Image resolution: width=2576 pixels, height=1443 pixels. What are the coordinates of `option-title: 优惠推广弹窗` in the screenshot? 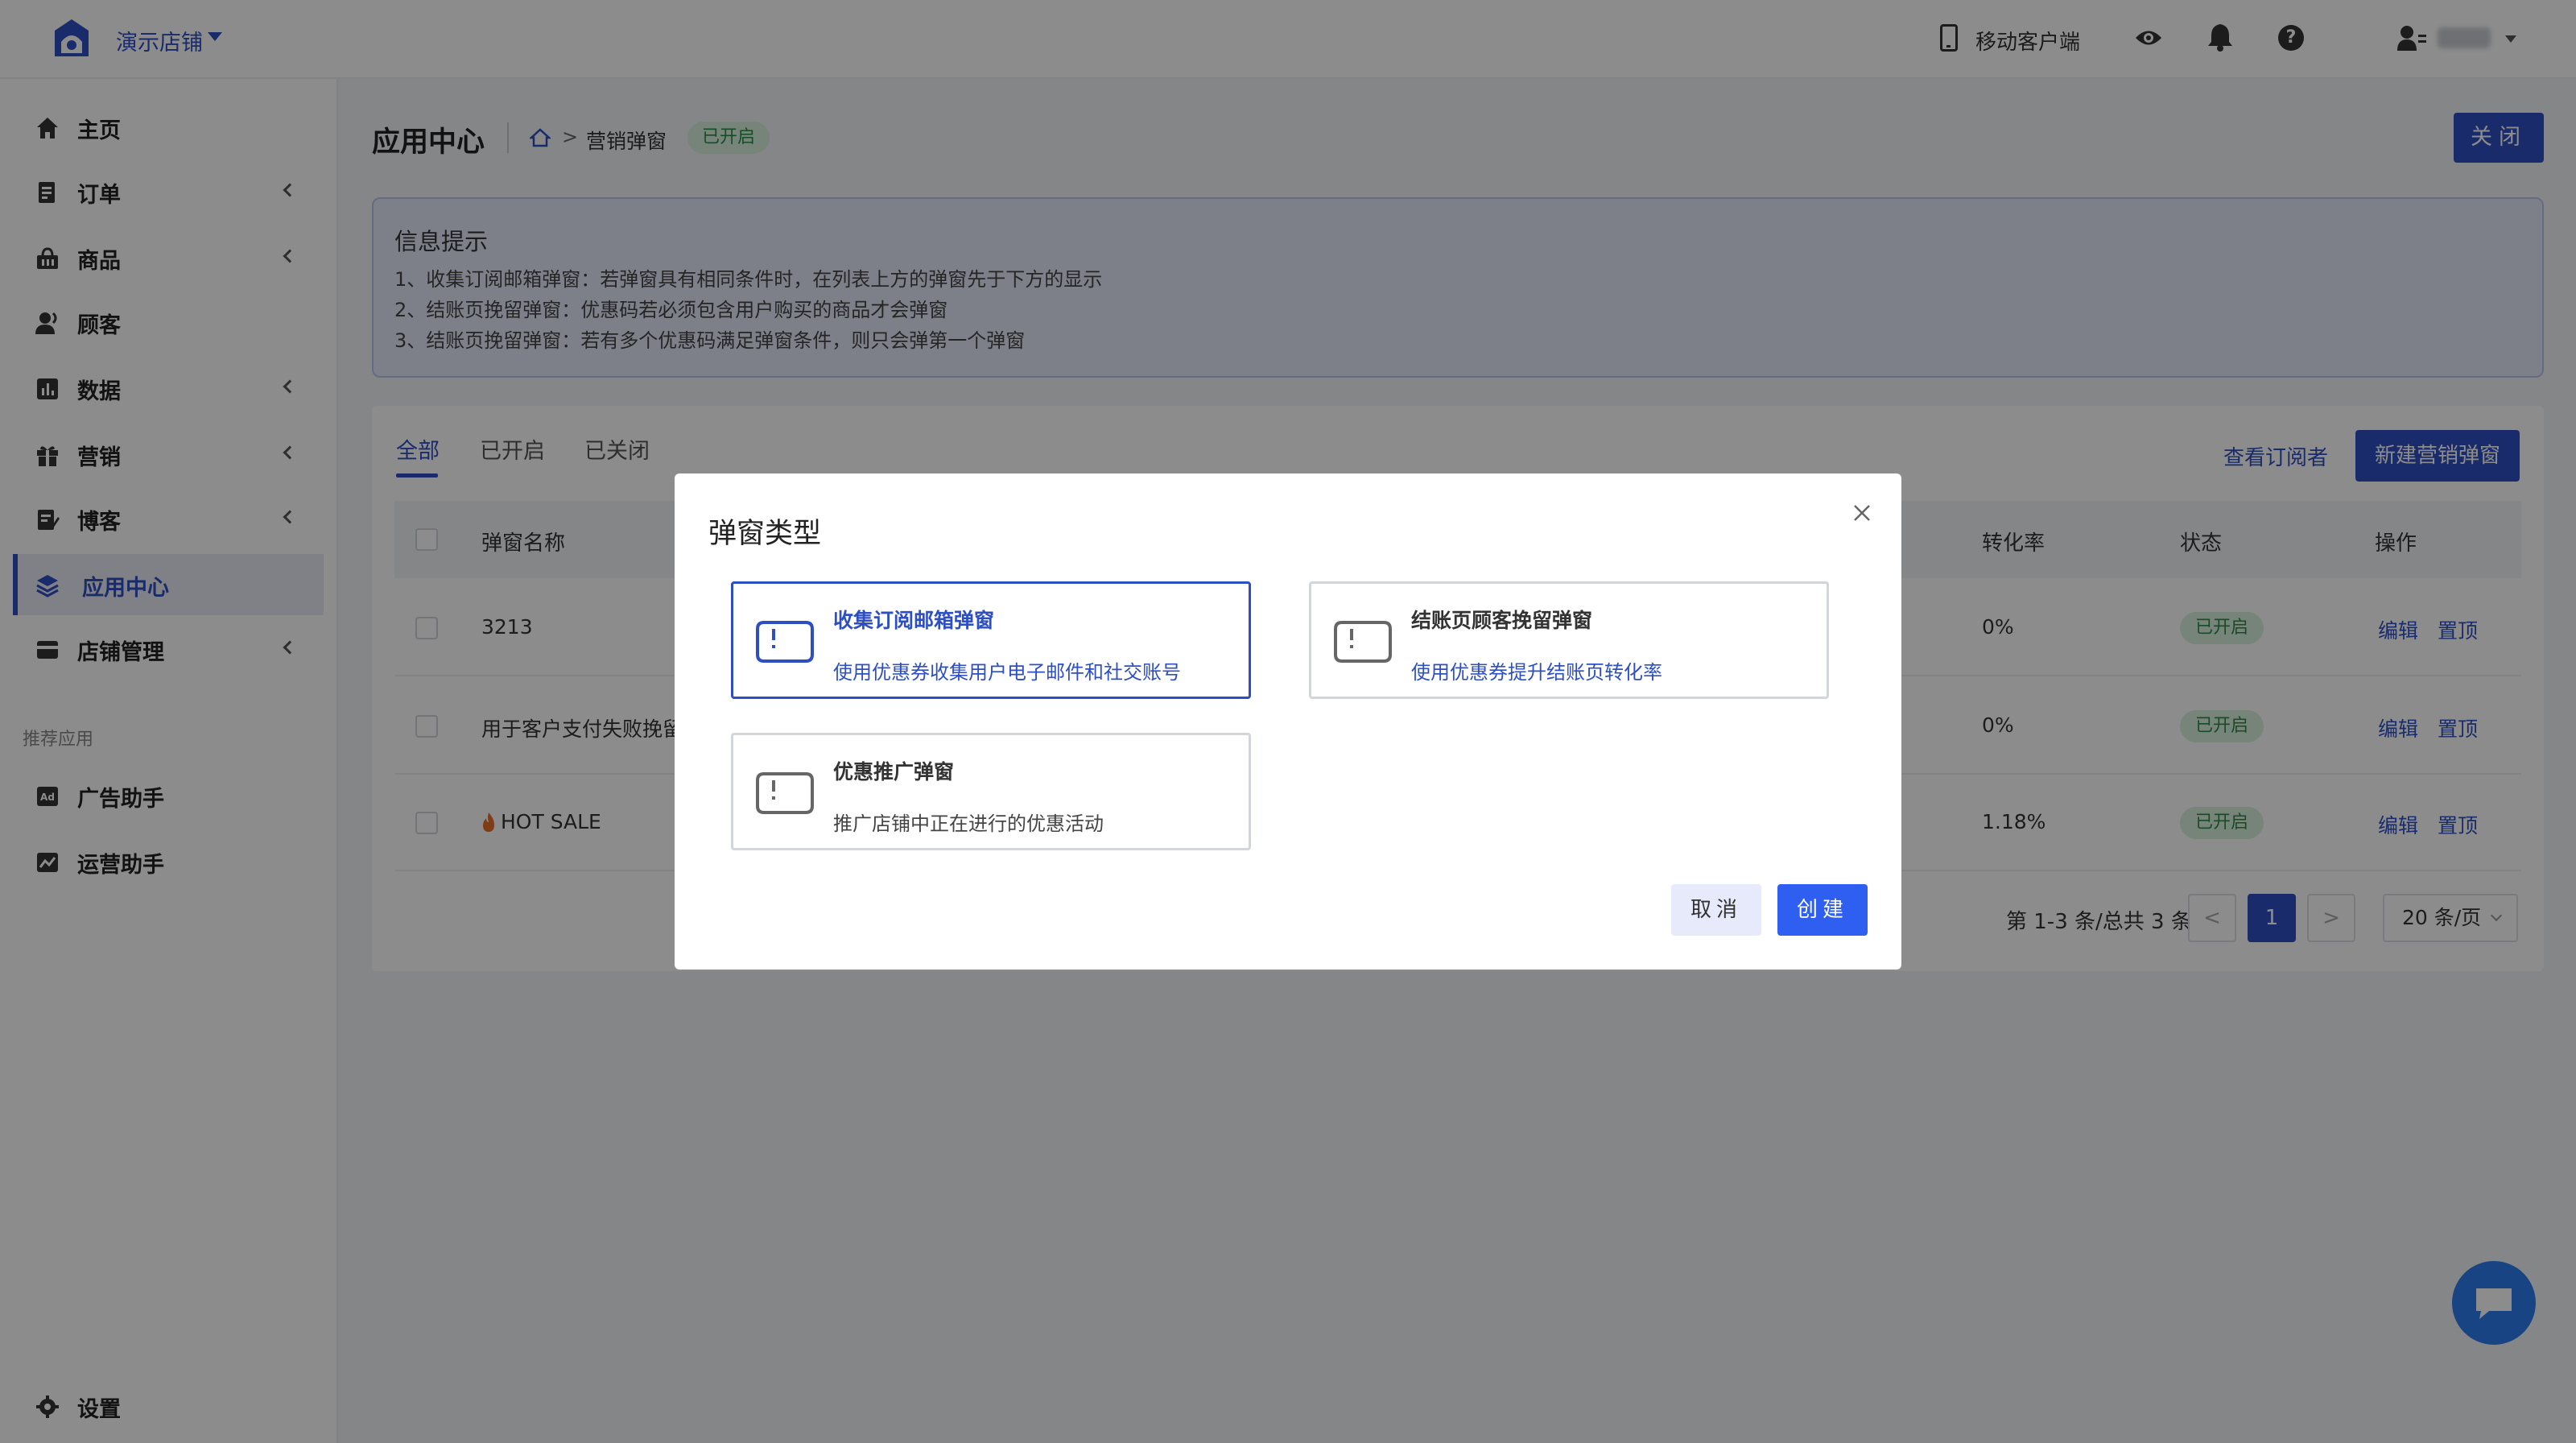 It's located at (894, 772).